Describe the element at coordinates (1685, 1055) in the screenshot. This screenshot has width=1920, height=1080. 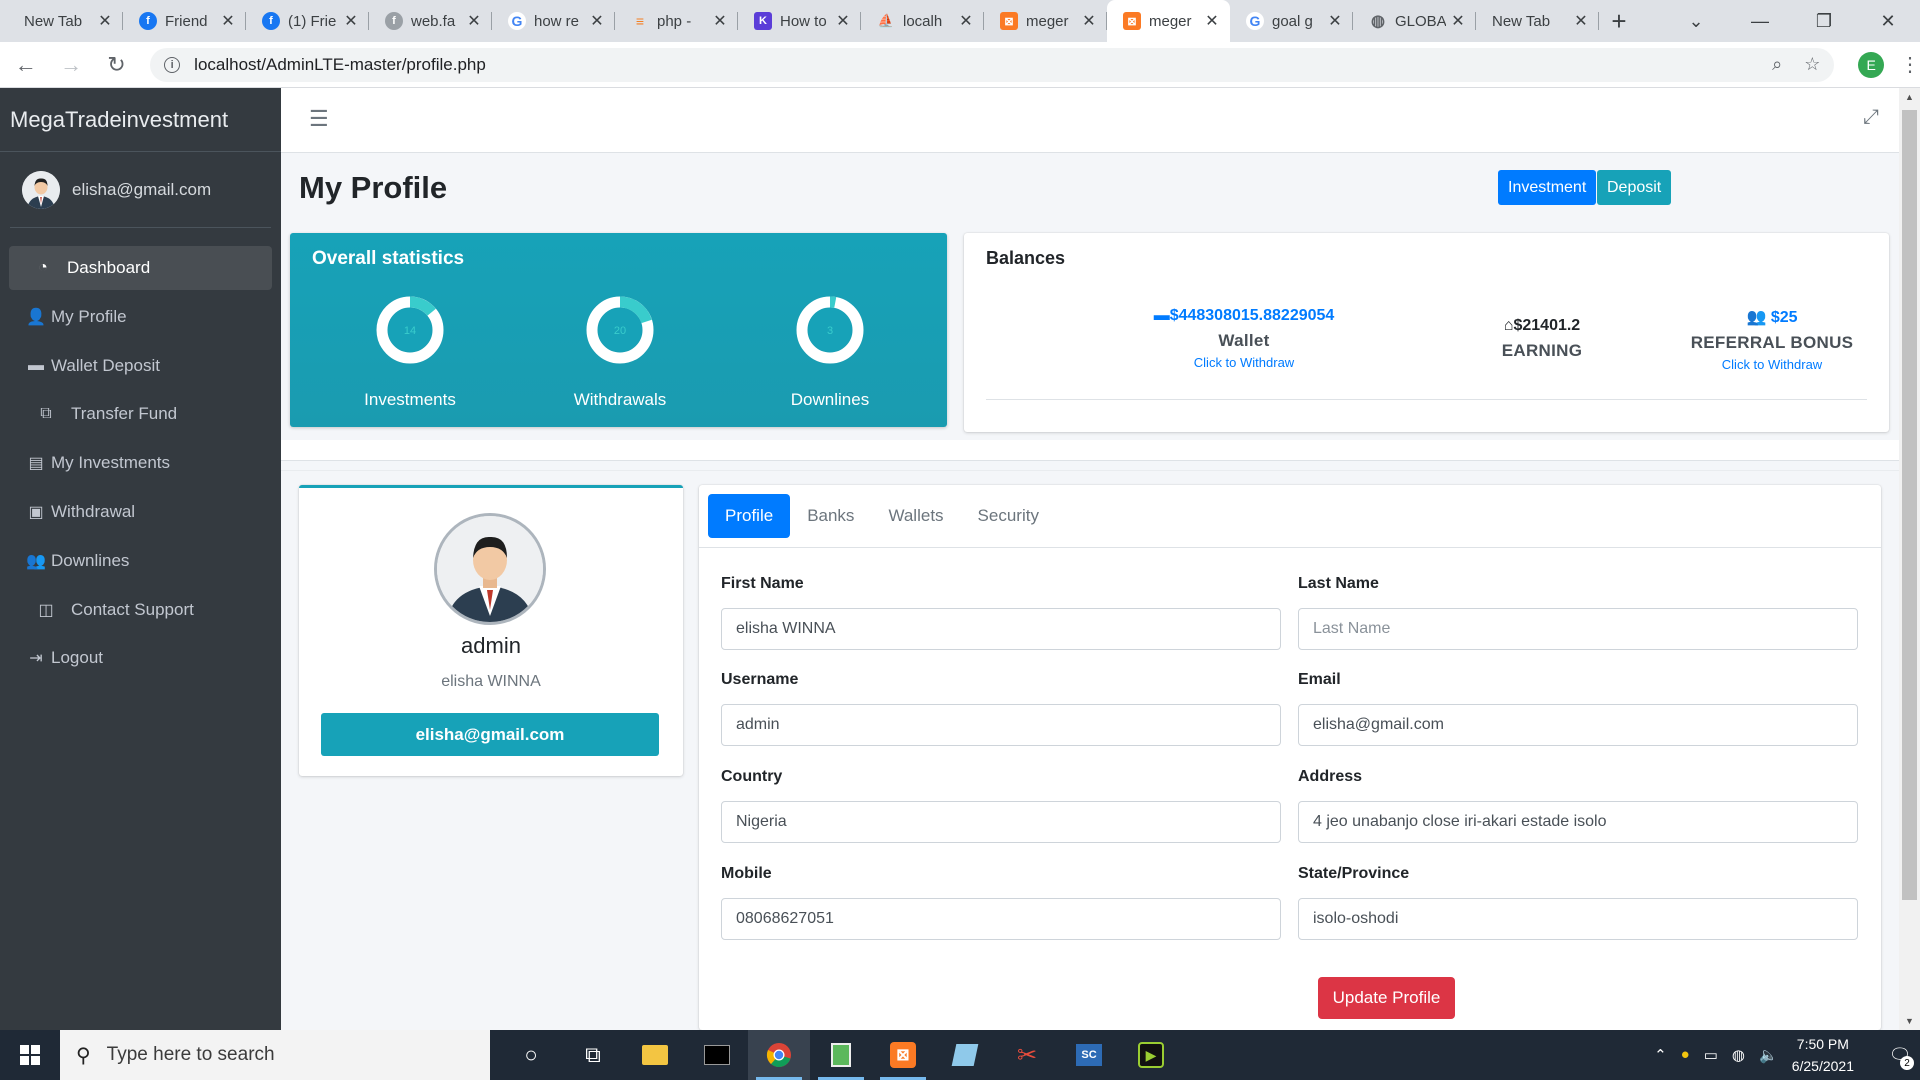
I see `security-icon: ●` at that location.